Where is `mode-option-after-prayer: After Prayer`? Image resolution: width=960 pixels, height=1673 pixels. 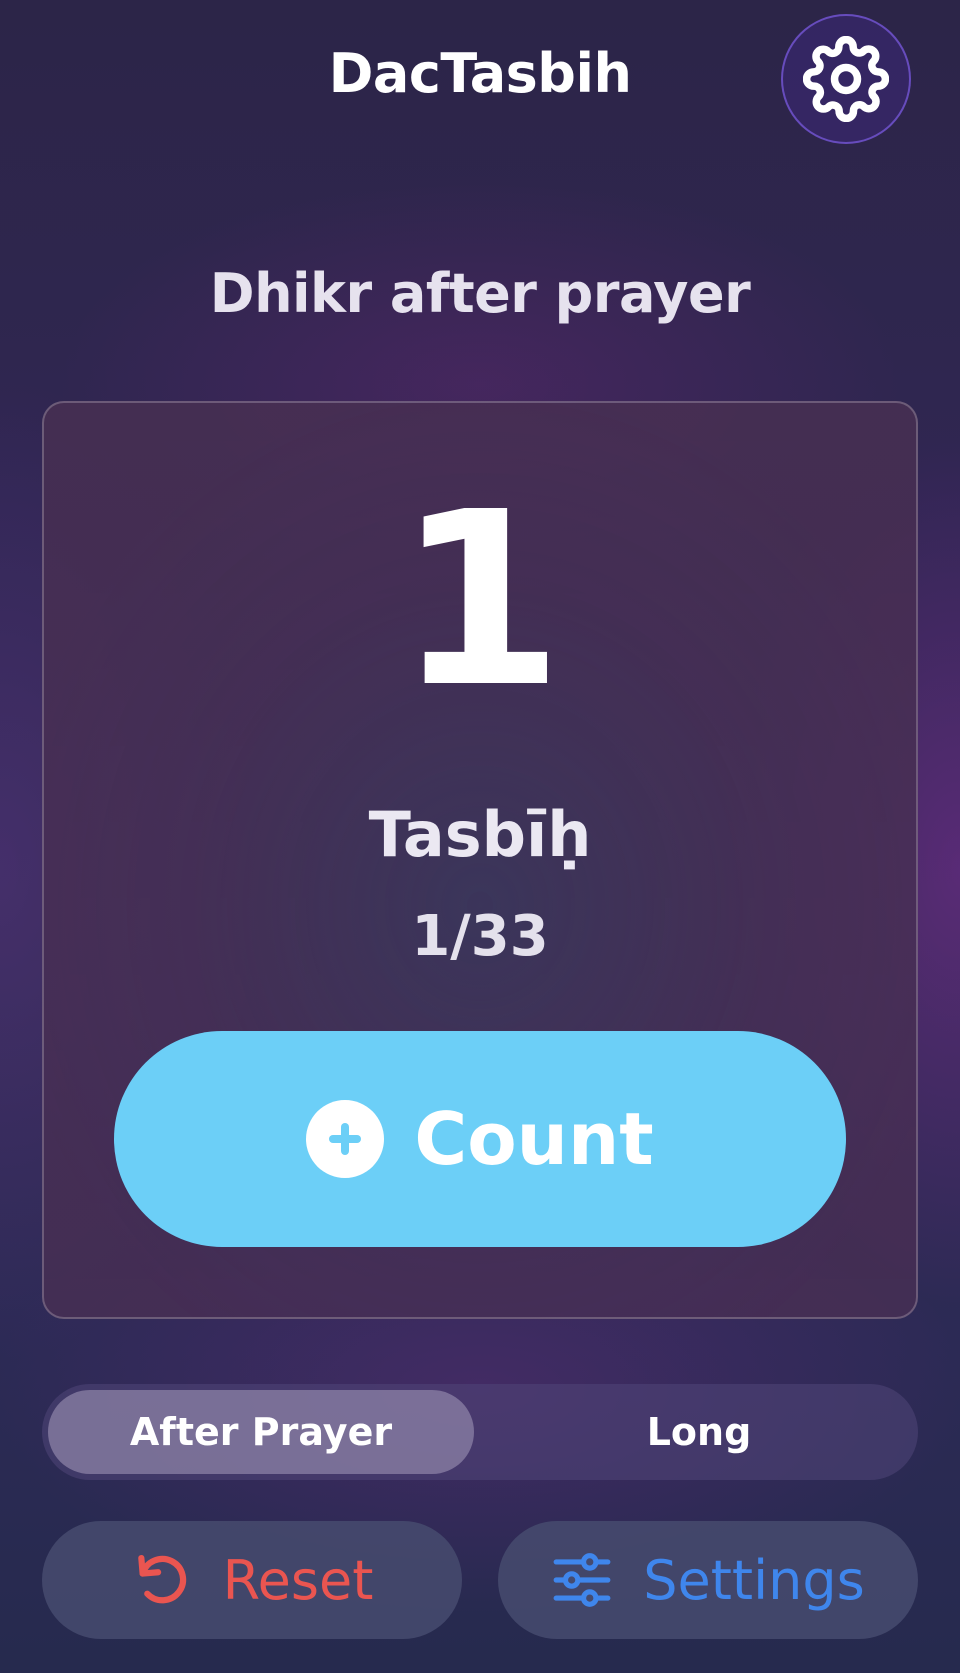 mode-option-after-prayer: After Prayer is located at coordinates (261, 1432).